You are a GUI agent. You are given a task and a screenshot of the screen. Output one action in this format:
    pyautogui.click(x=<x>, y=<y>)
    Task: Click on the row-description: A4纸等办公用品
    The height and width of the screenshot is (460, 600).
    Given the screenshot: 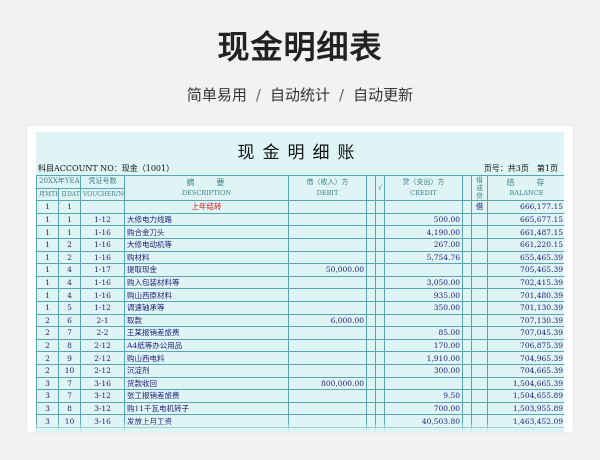 What is the action you would take?
    pyautogui.click(x=206, y=345)
    